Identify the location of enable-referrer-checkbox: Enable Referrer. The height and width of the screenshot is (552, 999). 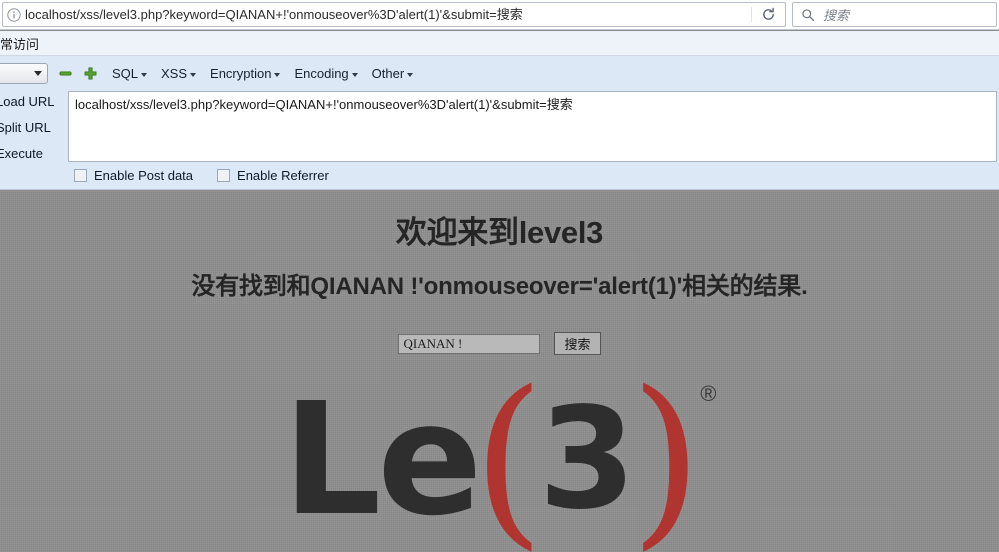
(273, 175).